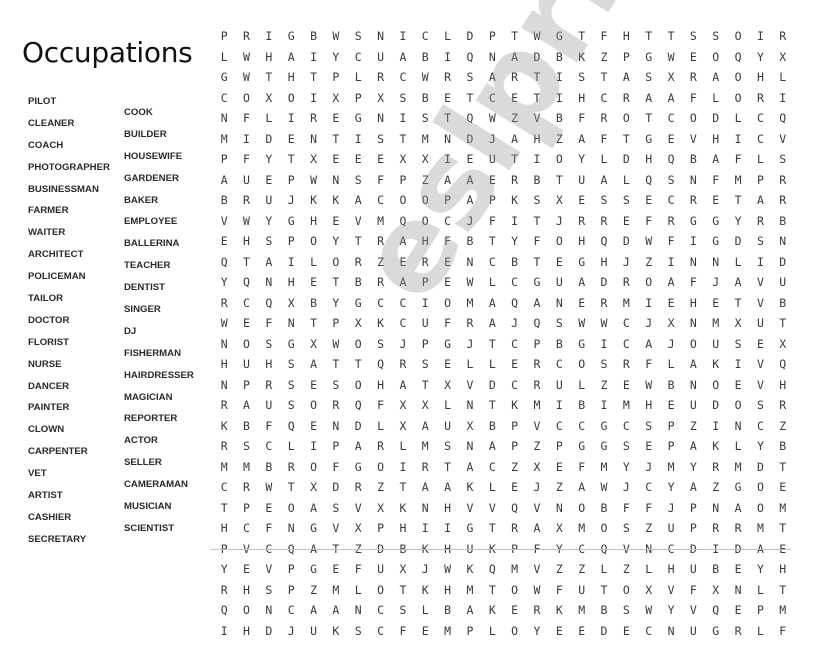 This screenshot has height=645, width=821. What do you see at coordinates (336, 532) in the screenshot?
I see `grid-letter: V` at bounding box center [336, 532].